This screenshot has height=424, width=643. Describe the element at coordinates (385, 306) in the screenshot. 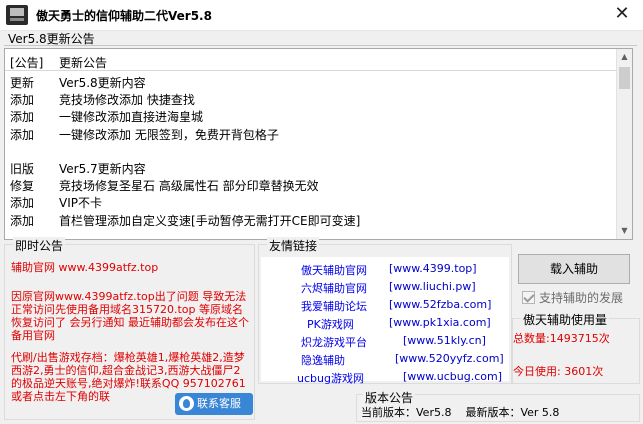

I see `link-row: 我爱辅助论坛 [www.52fzba.com]` at that location.